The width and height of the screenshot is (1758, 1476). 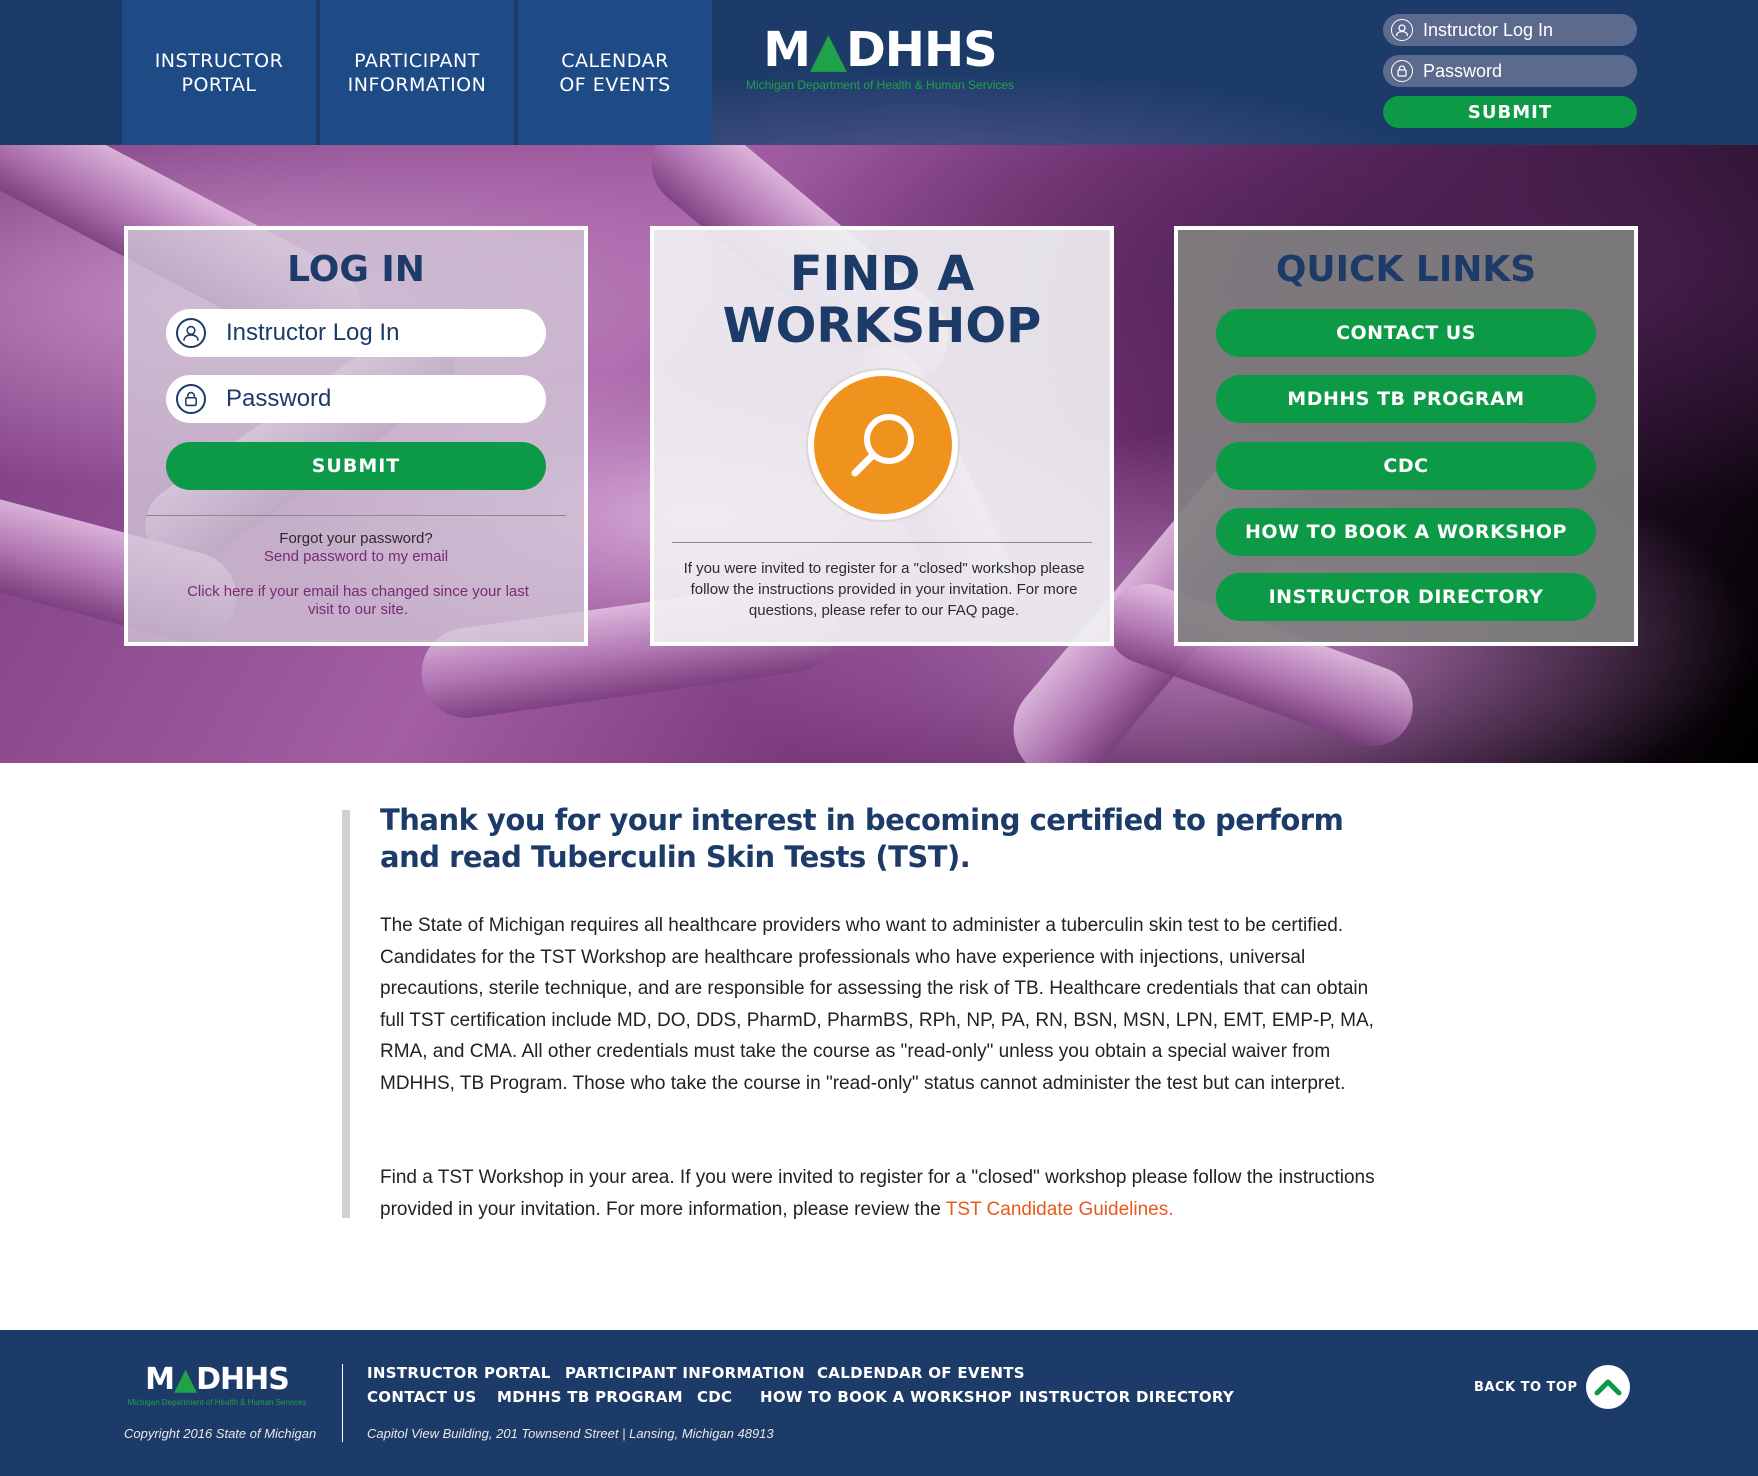 What do you see at coordinates (356, 557) in the screenshot?
I see `send-password-link: Send password to my email` at bounding box center [356, 557].